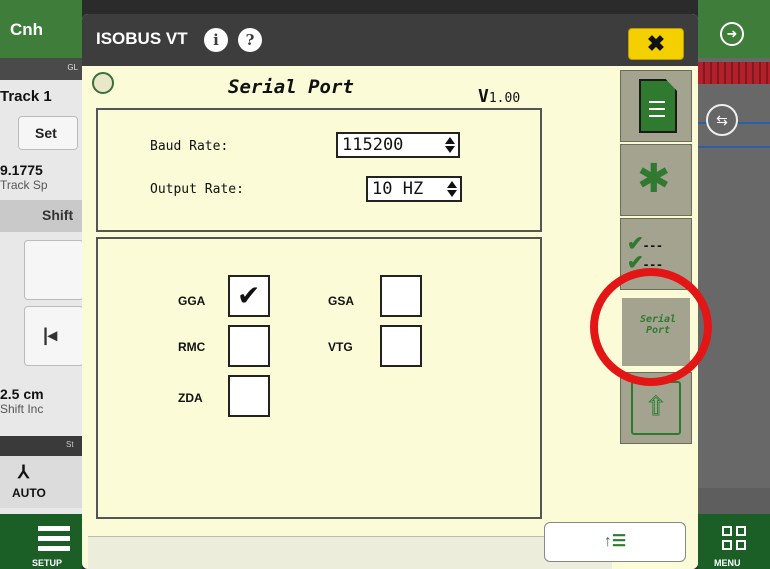 This screenshot has height=569, width=770. Describe the element at coordinates (250, 40) in the screenshot. I see `help-icon: ?` at that location.